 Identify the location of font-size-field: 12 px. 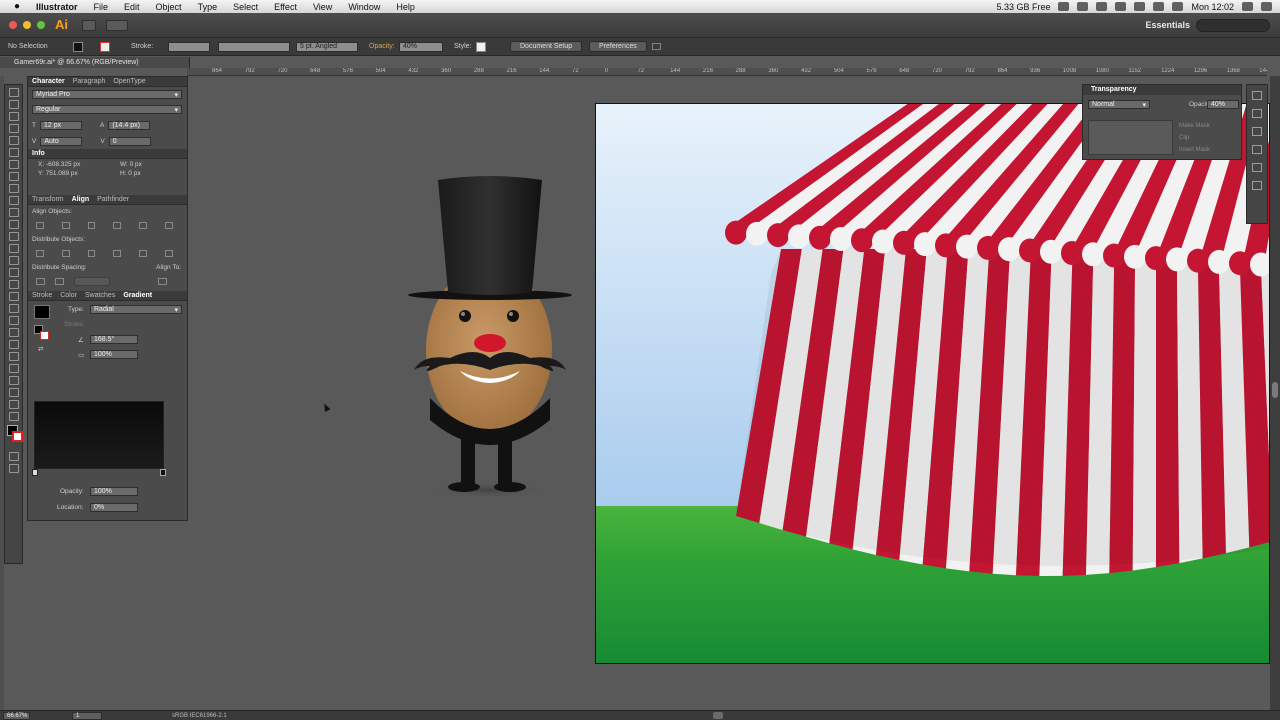
(60, 125).